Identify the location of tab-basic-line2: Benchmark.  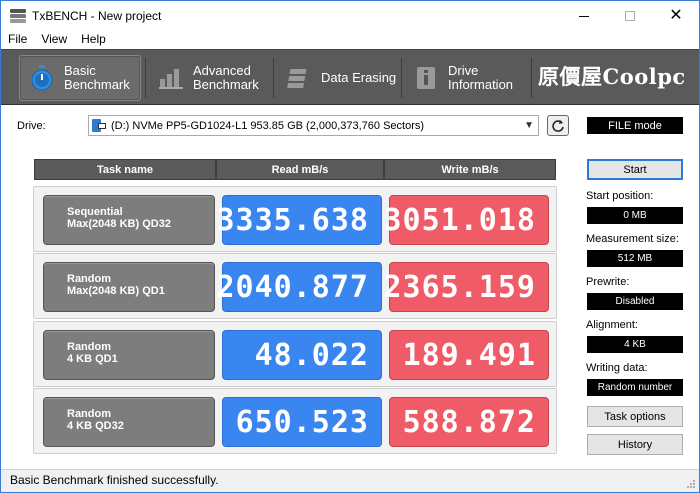
(97, 84).